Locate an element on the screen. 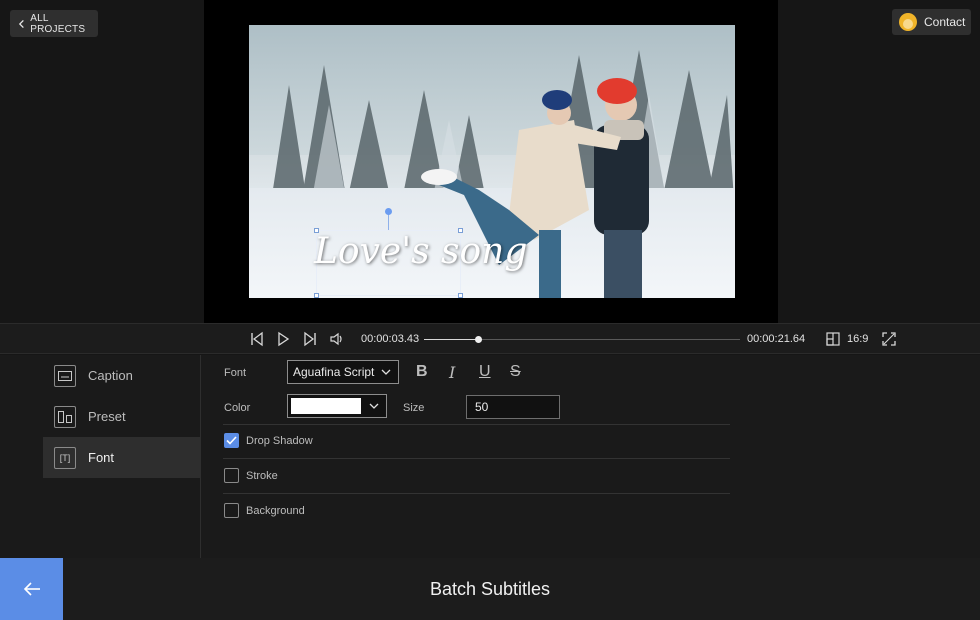  color-label: Color is located at coordinates (237, 408).